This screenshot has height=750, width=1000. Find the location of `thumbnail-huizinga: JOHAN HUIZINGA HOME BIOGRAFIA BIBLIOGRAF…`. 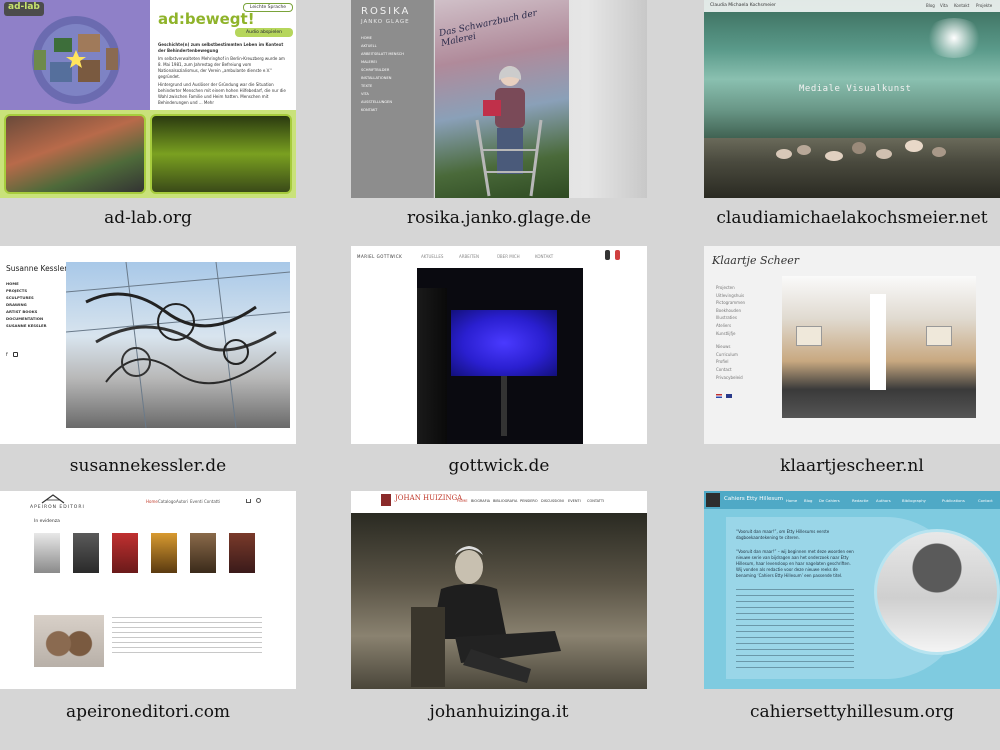

thumbnail-huizinga: JOHAN HUIZINGA HOME BIOGRAFIA BIBLIOGRAF… is located at coordinates (499, 590).